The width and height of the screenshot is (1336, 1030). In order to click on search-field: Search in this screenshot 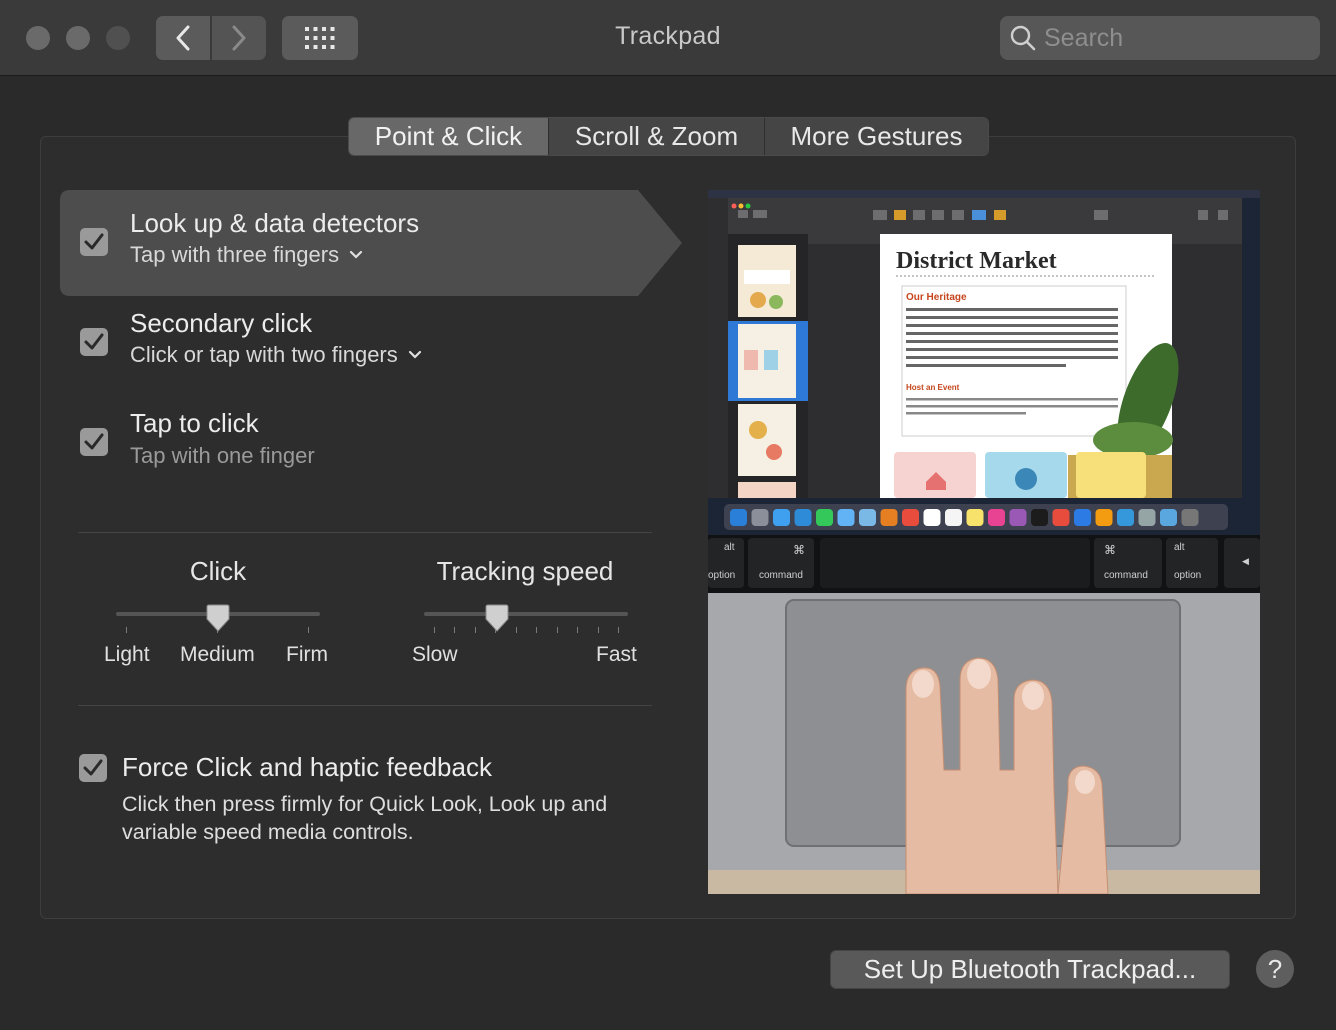, I will do `click(1160, 38)`.